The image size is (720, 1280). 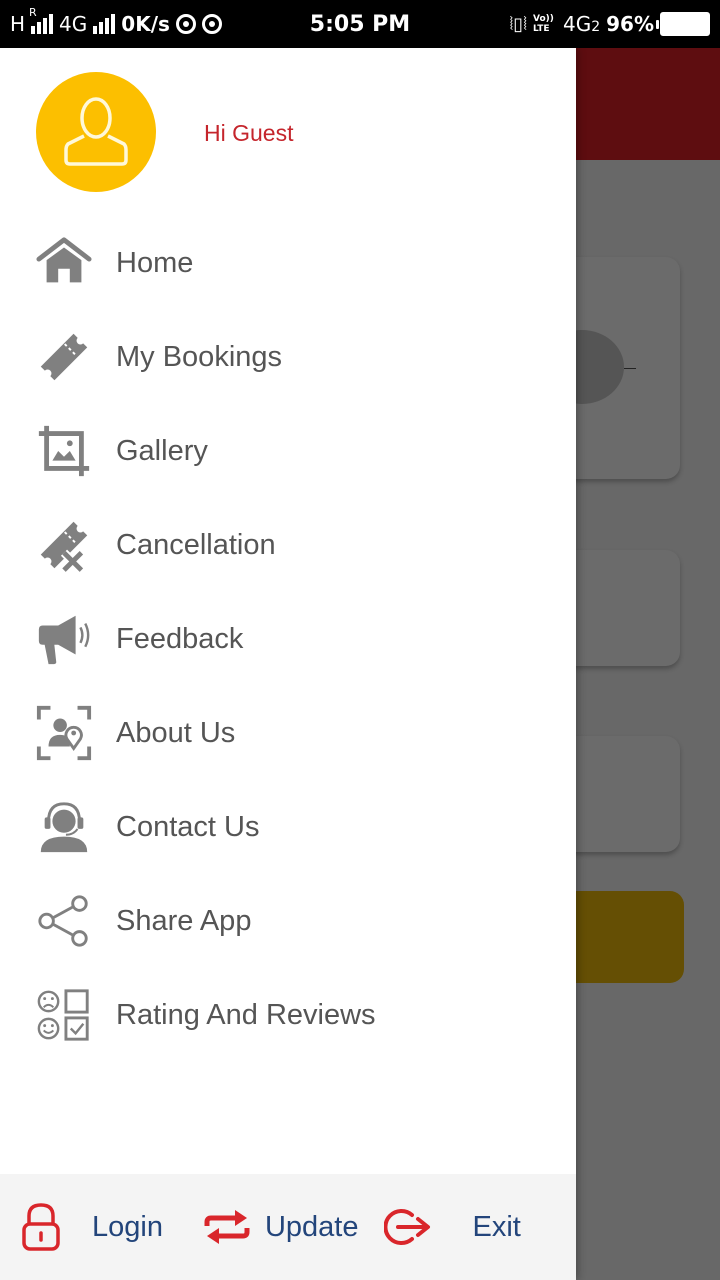 I want to click on login-label: Login, so click(x=127, y=1226).